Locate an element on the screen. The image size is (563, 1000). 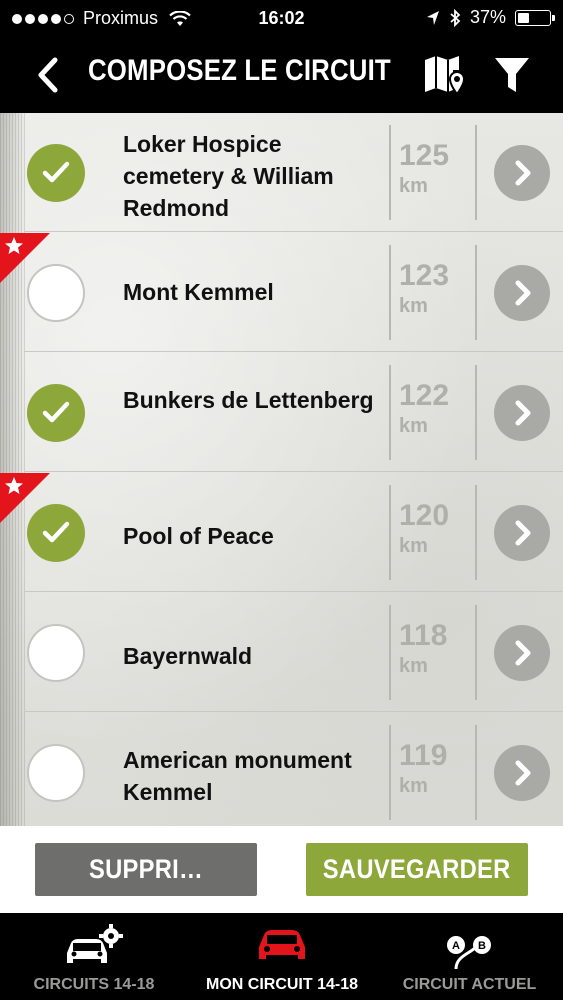
tab-label: CIRCUITS 14-18 is located at coordinates (94, 984).